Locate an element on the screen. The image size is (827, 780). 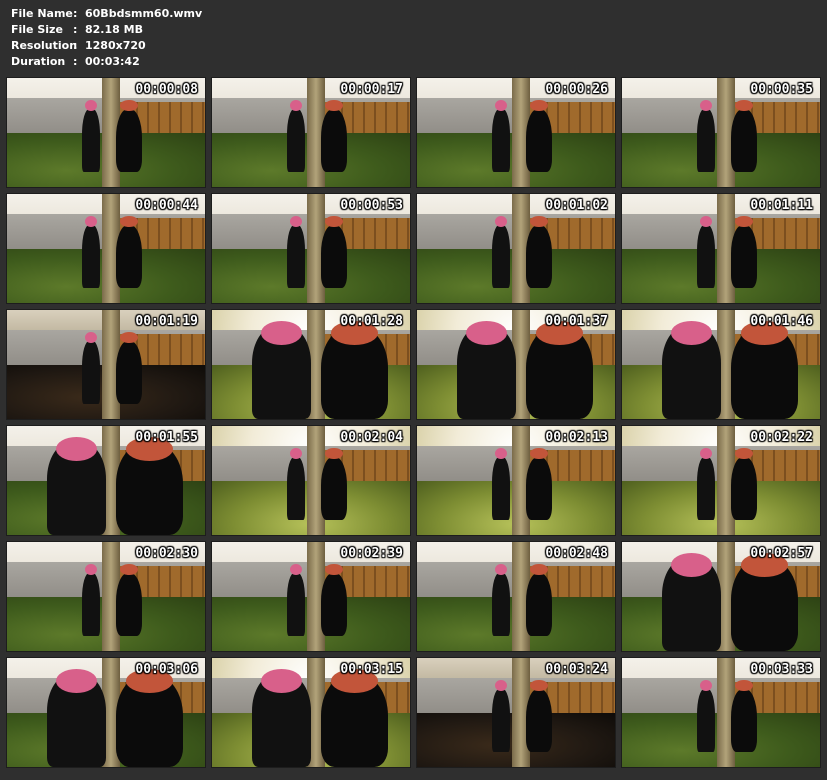
video-thumbnail: 00:00:26 is located at coordinates (516, 132).